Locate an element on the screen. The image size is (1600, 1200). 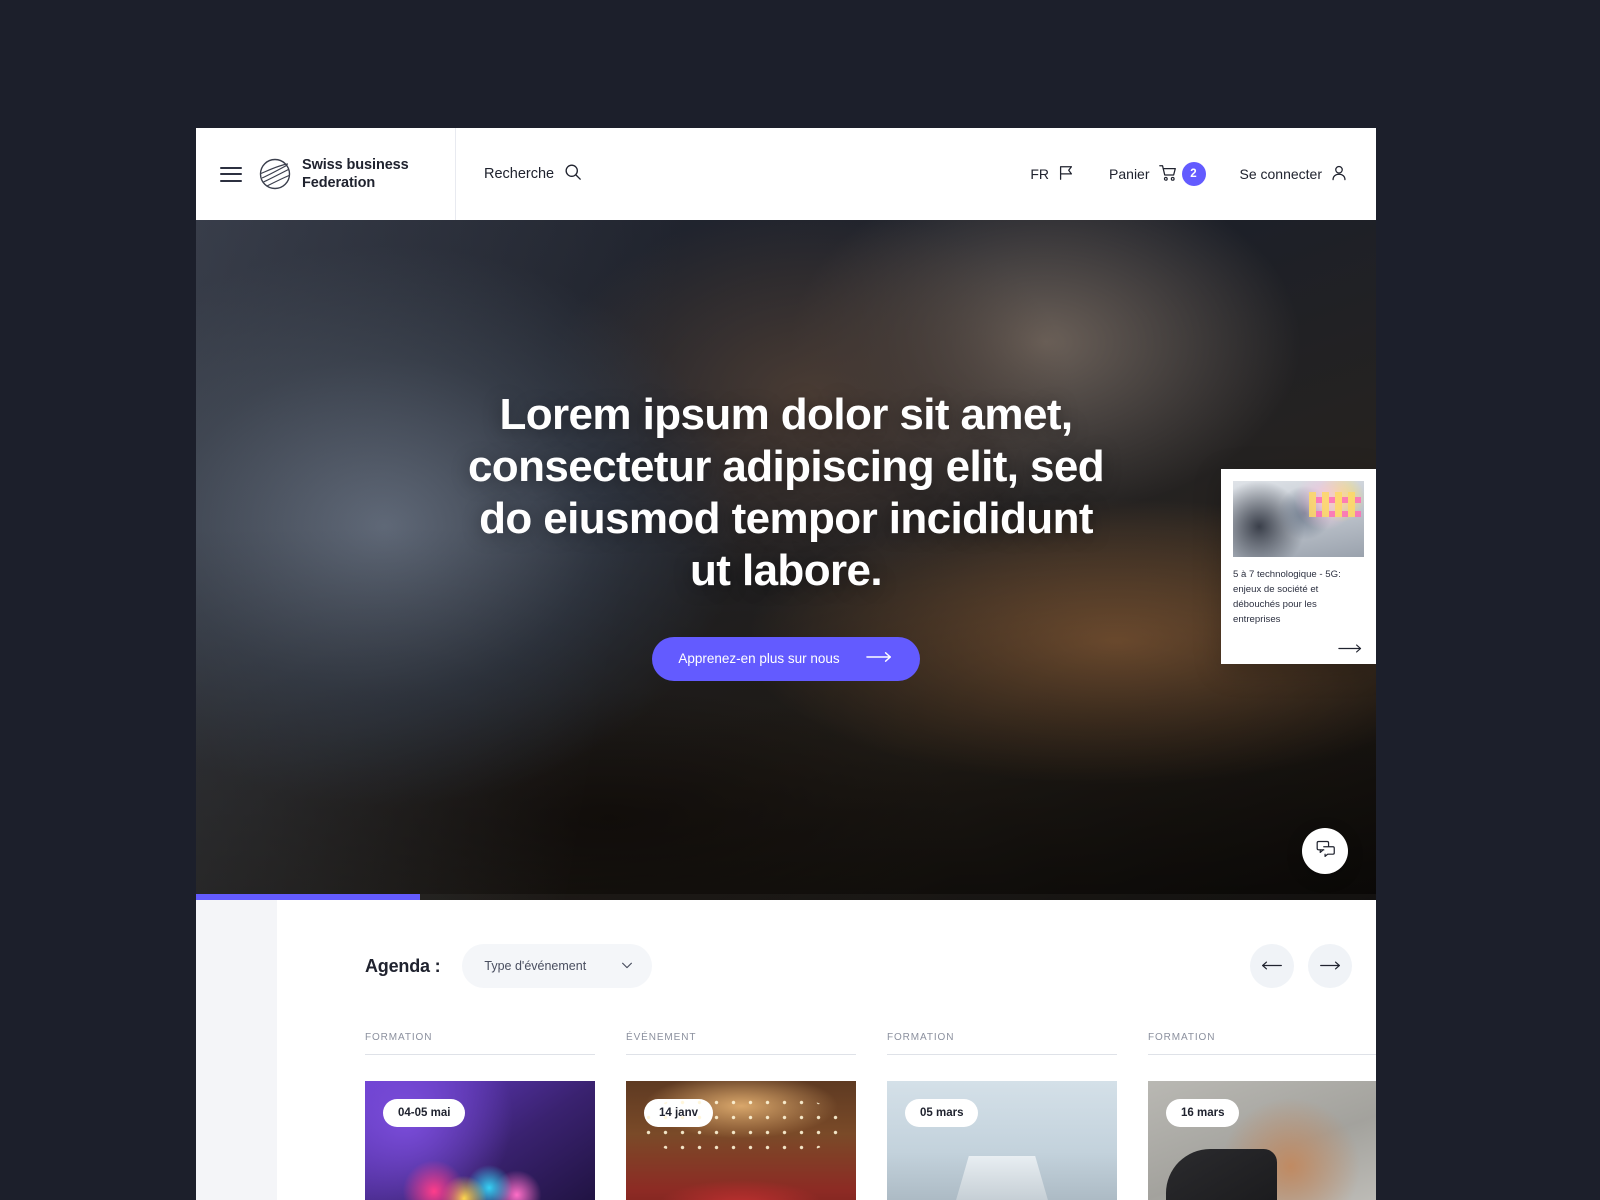
agenda-next-button is located at coordinates (1330, 966).